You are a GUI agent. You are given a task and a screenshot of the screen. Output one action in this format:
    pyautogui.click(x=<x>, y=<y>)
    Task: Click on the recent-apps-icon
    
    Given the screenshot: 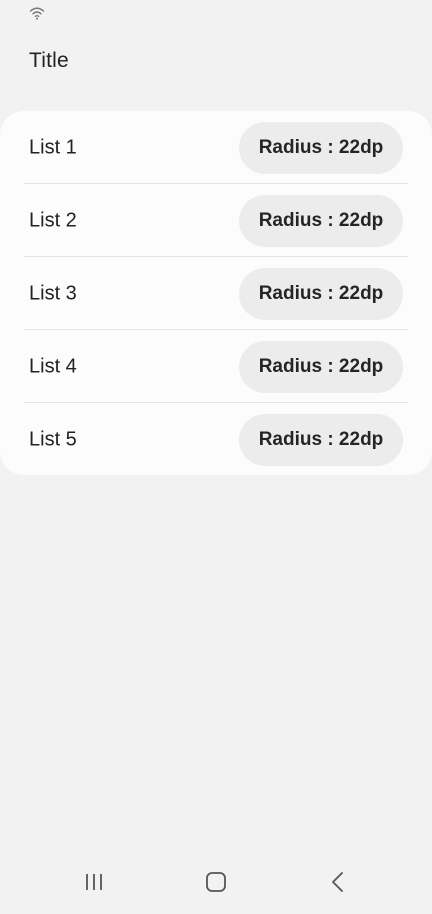 What is the action you would take?
    pyautogui.click(x=94, y=884)
    